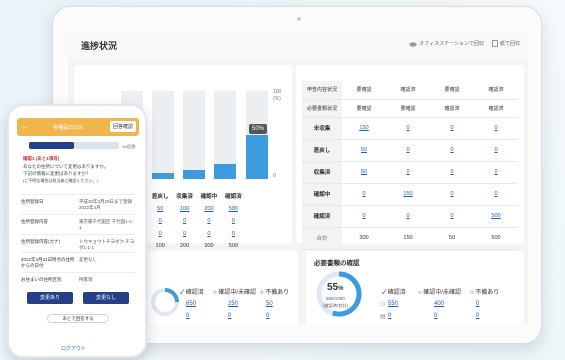  I want to click on page-title: 進捗状況, so click(99, 46).